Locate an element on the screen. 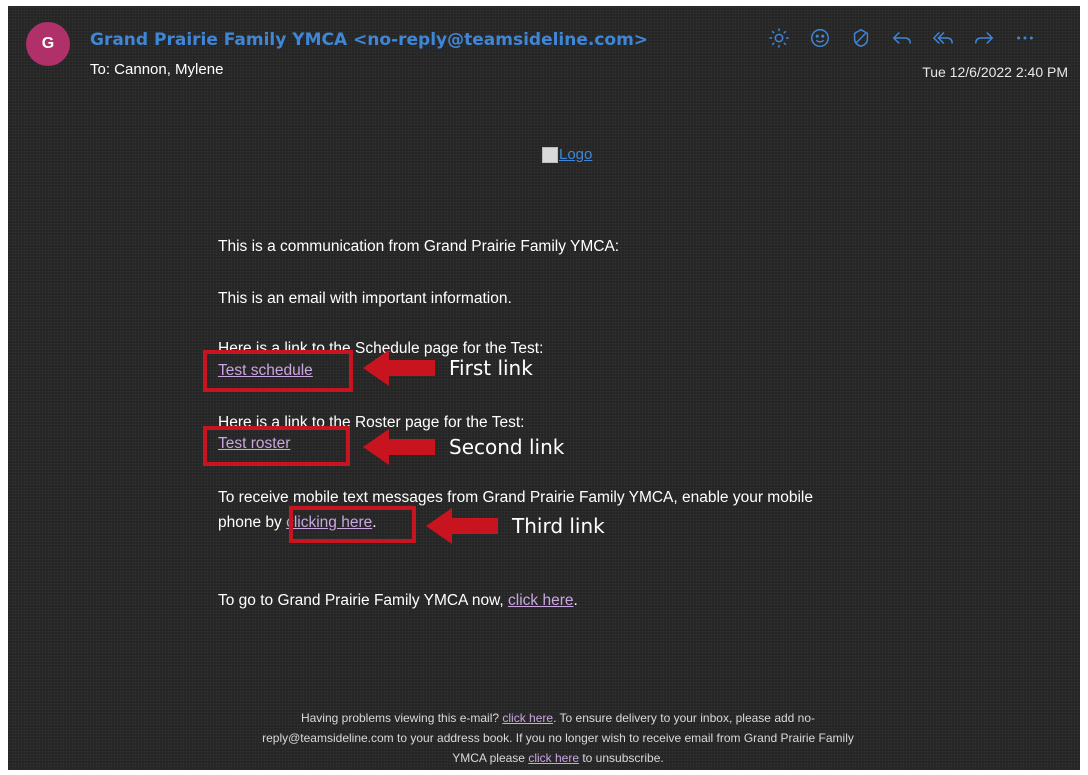  received-timestamp: Tue 12/6/2022 2:40 PM is located at coordinates (995, 72).